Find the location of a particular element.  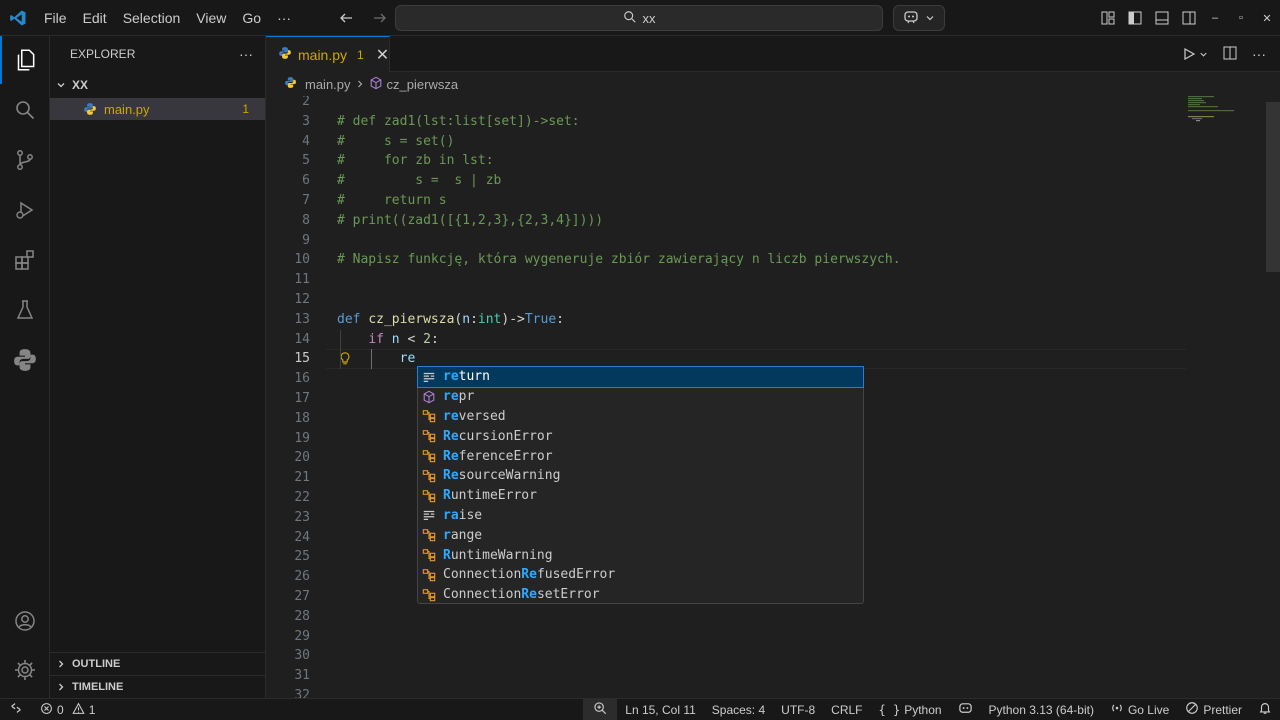

cursor-position: Ln 15, Col 11 is located at coordinates (660, 709).